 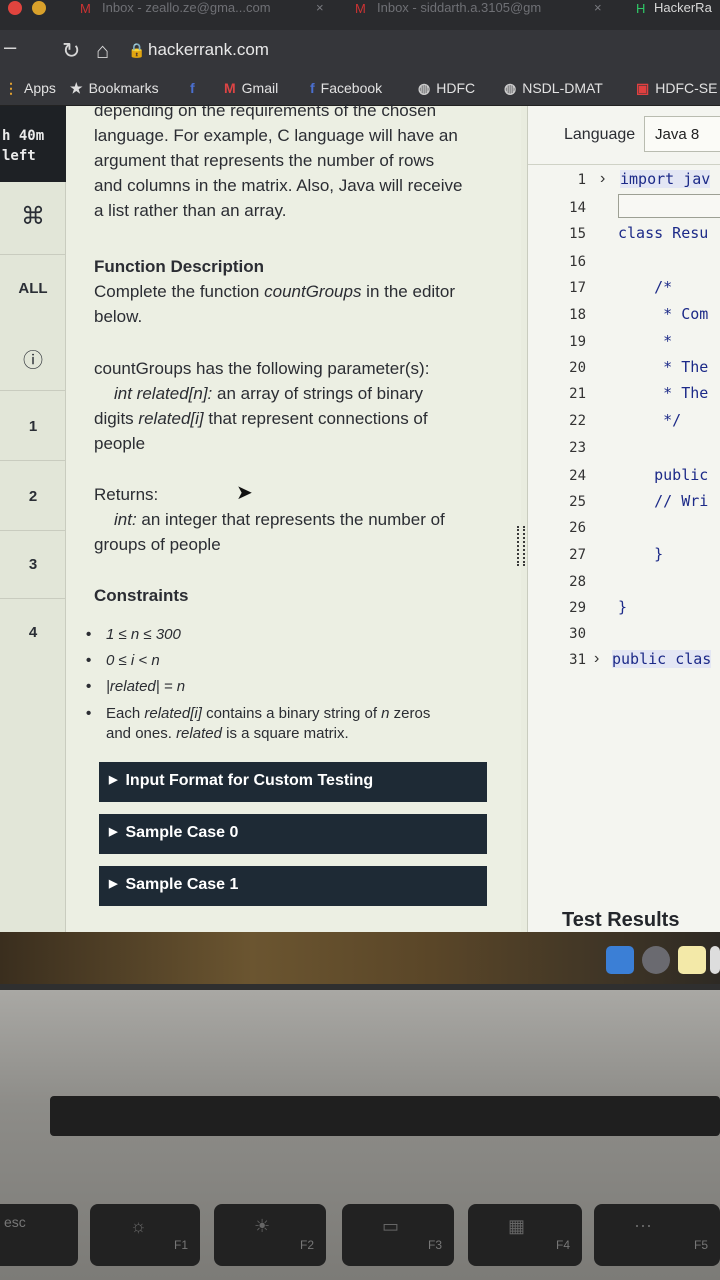 What do you see at coordinates (33, 632) in the screenshot?
I see `sidebar-item-question-4: 4` at bounding box center [33, 632].